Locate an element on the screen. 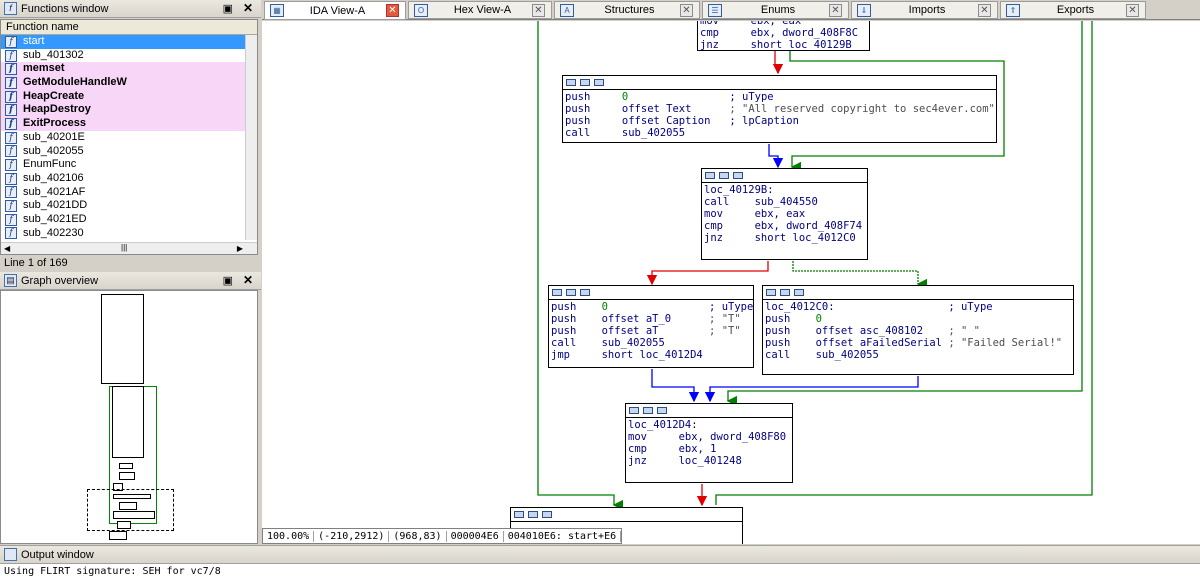  asm-instruction: call sub_404550 is located at coordinates (784, 202).